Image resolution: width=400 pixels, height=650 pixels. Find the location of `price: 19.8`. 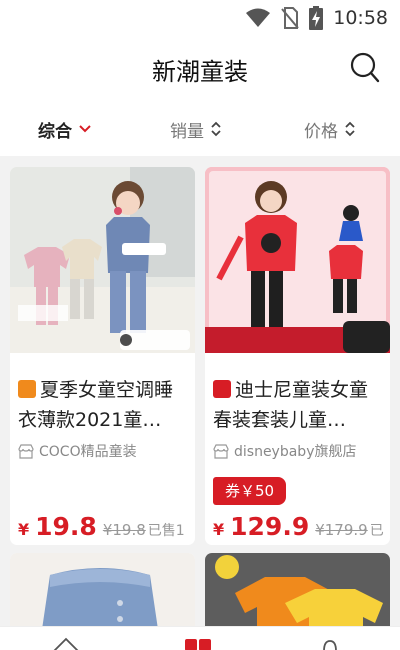

price: 19.8 is located at coordinates (66, 526).